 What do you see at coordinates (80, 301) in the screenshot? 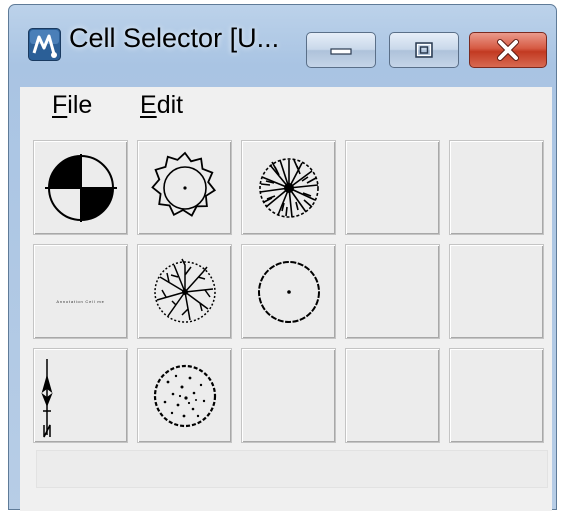
I see `annotation-cell-text: Annotation Cell me` at bounding box center [80, 301].